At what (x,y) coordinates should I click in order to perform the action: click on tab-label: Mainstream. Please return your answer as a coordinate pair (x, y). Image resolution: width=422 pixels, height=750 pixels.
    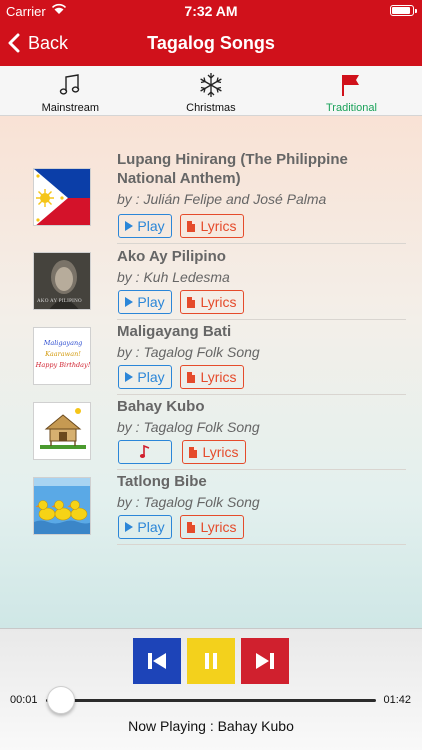
    Looking at the image, I should click on (70, 108).